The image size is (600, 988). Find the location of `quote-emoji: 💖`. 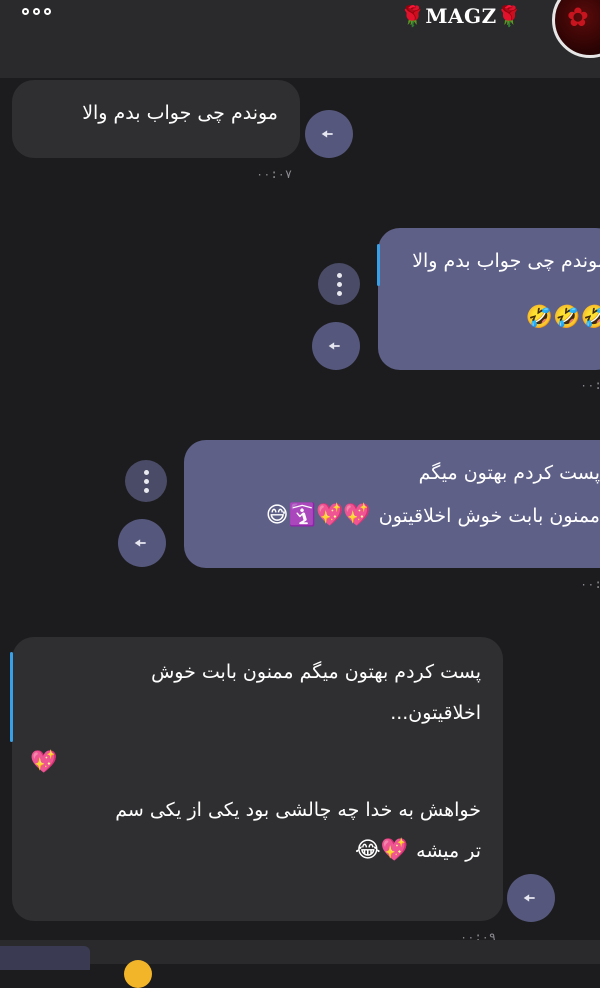

quote-emoji: 💖 is located at coordinates (44, 763).